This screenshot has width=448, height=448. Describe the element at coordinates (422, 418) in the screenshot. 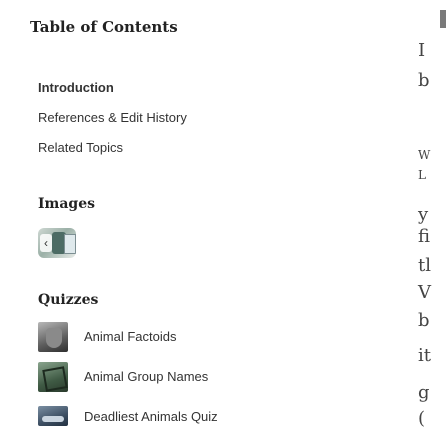

I see `edge-text: (` at that location.